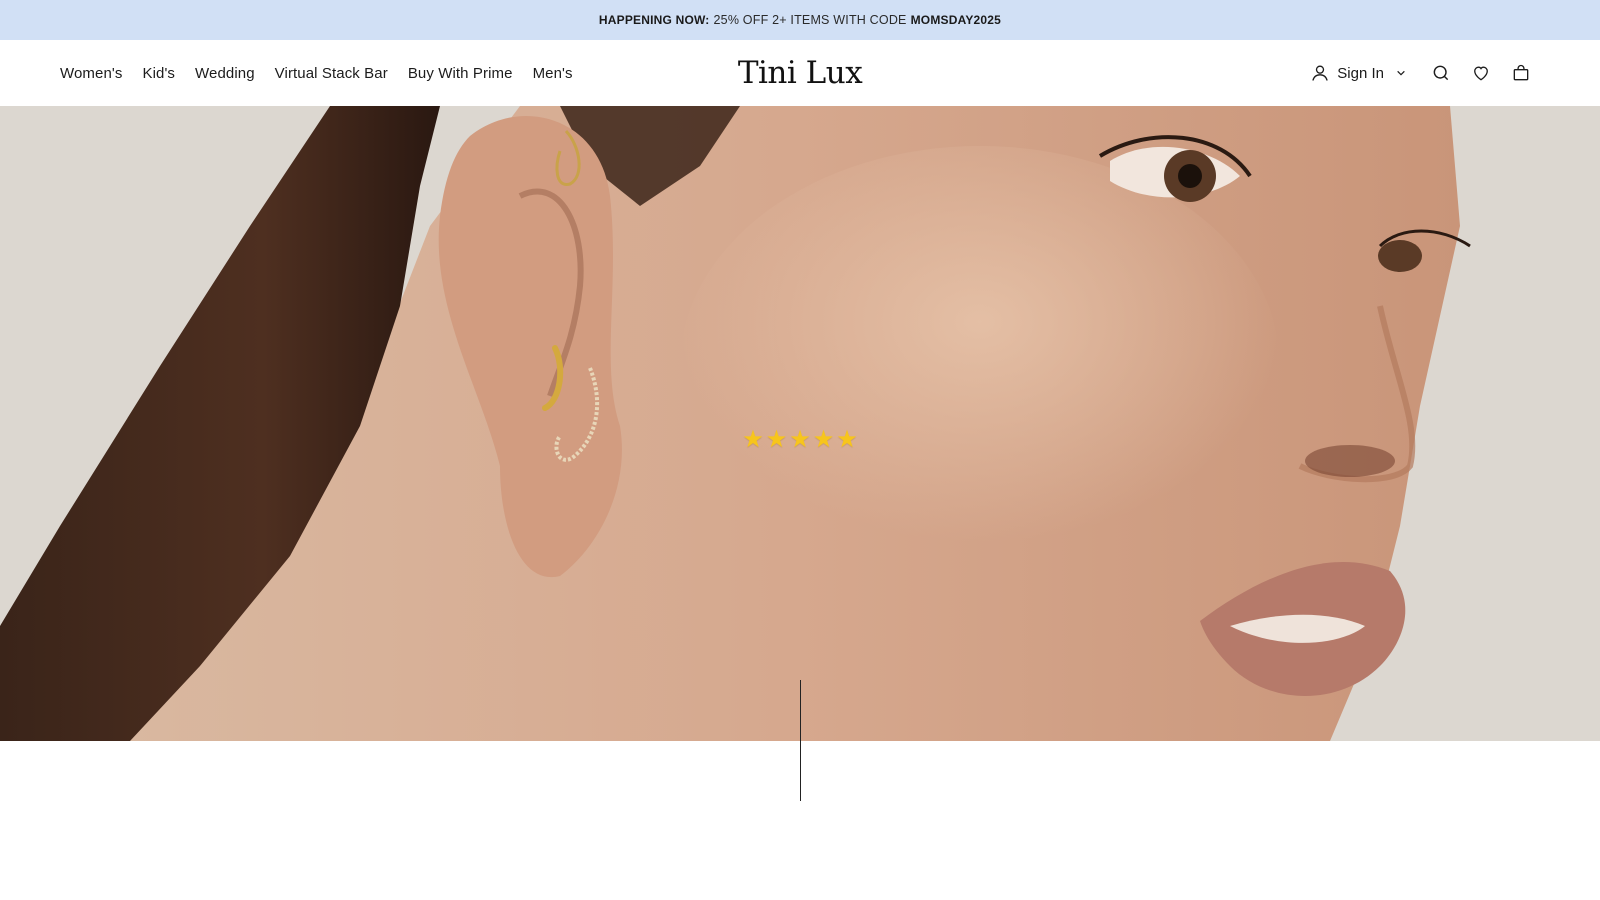 The width and height of the screenshot is (1600, 900). I want to click on bag-icon, so click(1521, 73).